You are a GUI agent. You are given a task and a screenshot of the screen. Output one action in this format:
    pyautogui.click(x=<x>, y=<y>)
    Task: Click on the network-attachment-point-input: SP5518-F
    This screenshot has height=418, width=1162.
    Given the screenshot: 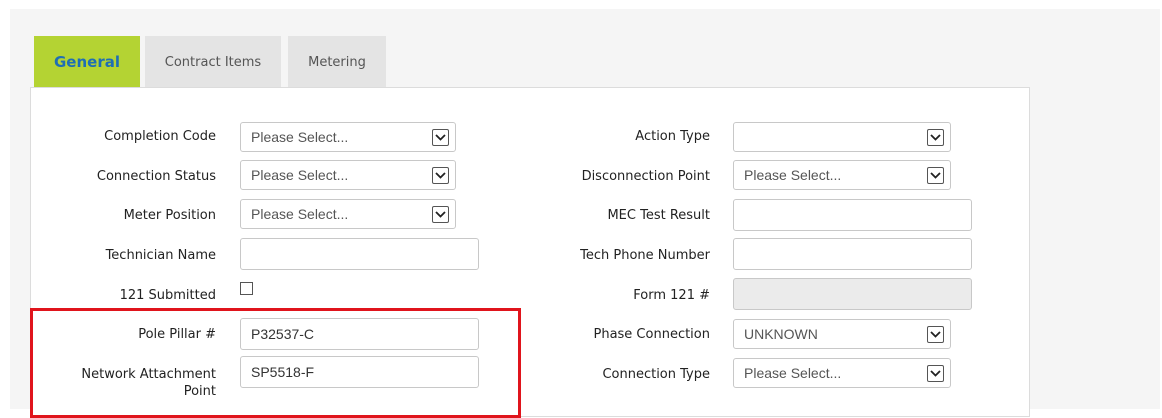 What is the action you would take?
    pyautogui.click(x=359, y=372)
    